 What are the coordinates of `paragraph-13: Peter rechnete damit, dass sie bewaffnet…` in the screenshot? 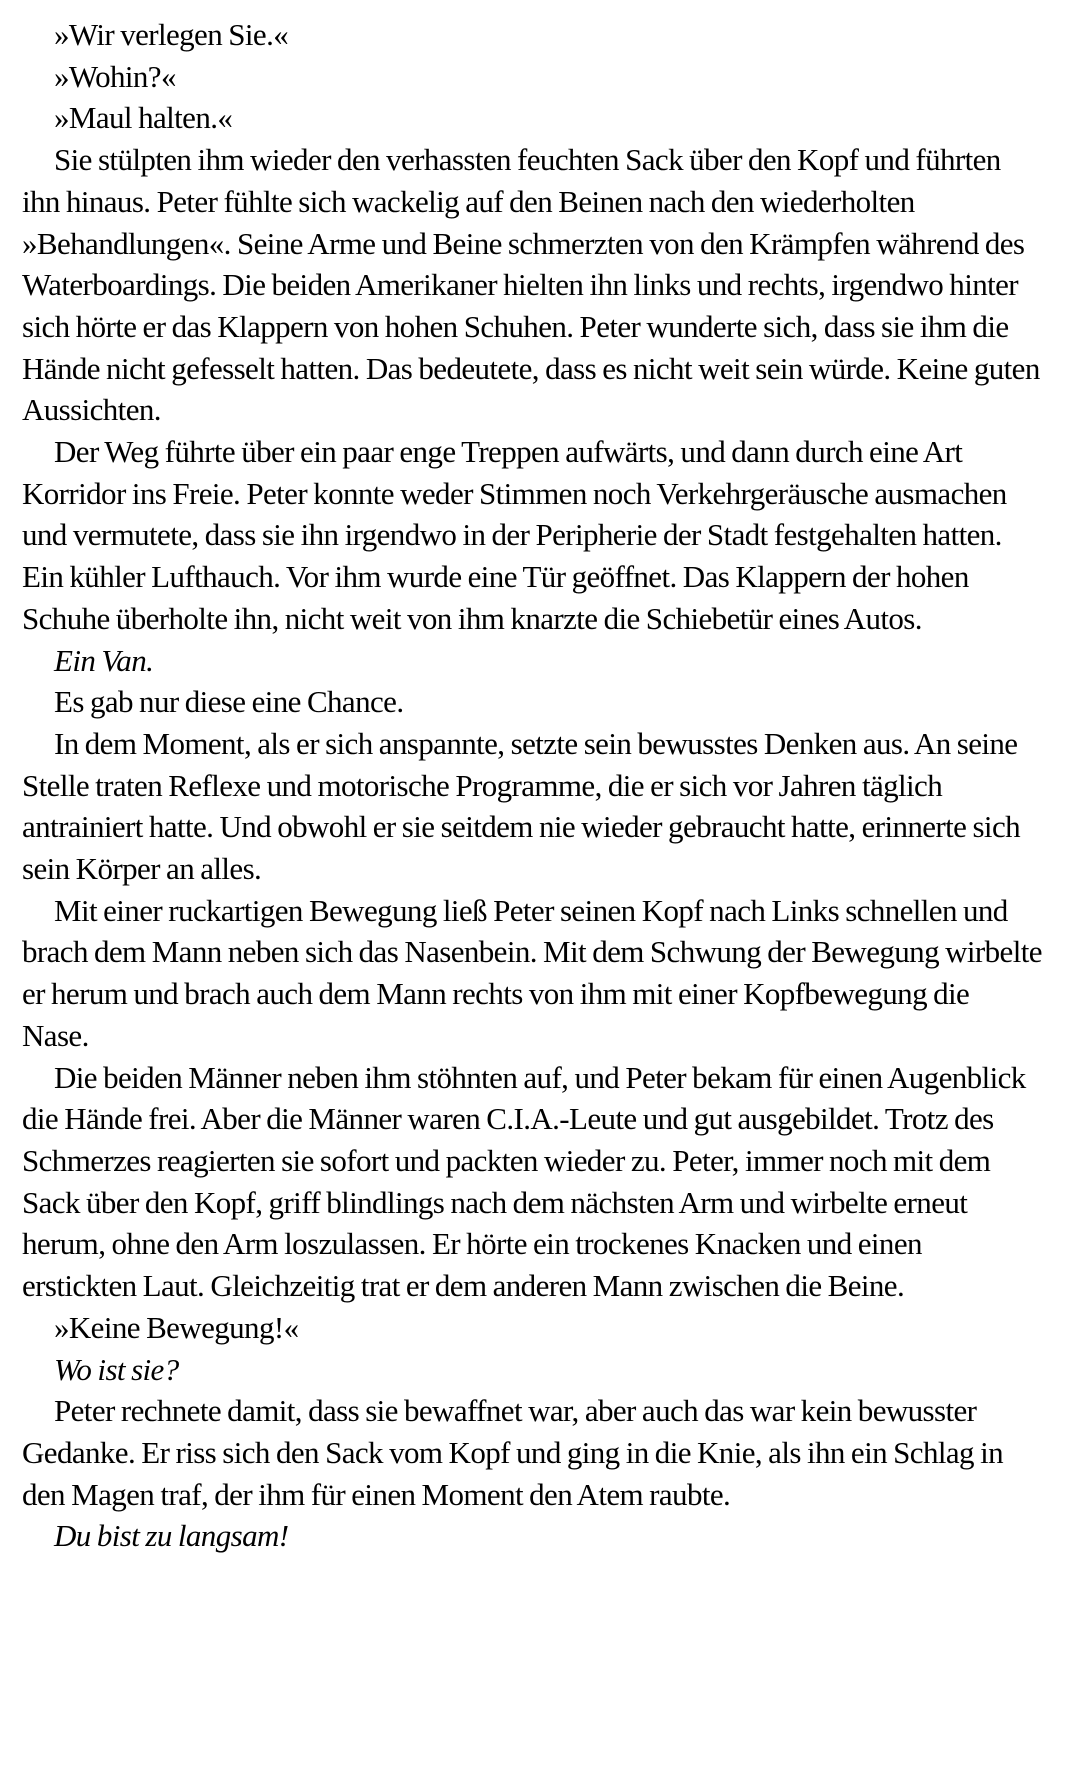 It's located at (513, 1452).